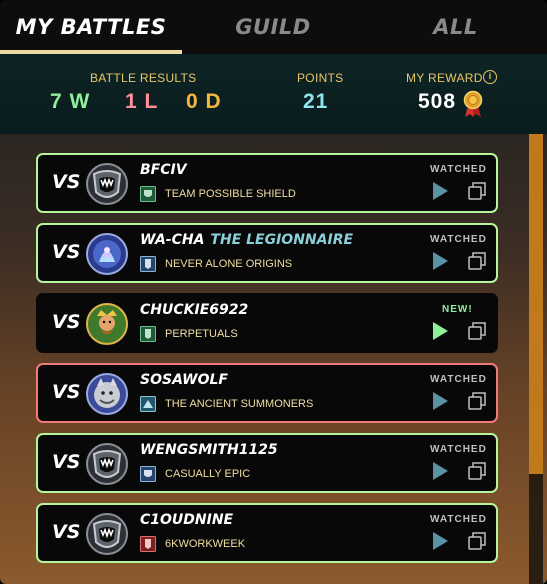 This screenshot has height=584, width=547. What do you see at coordinates (204, 101) in the screenshot?
I see `draws-count: 0 D` at bounding box center [204, 101].